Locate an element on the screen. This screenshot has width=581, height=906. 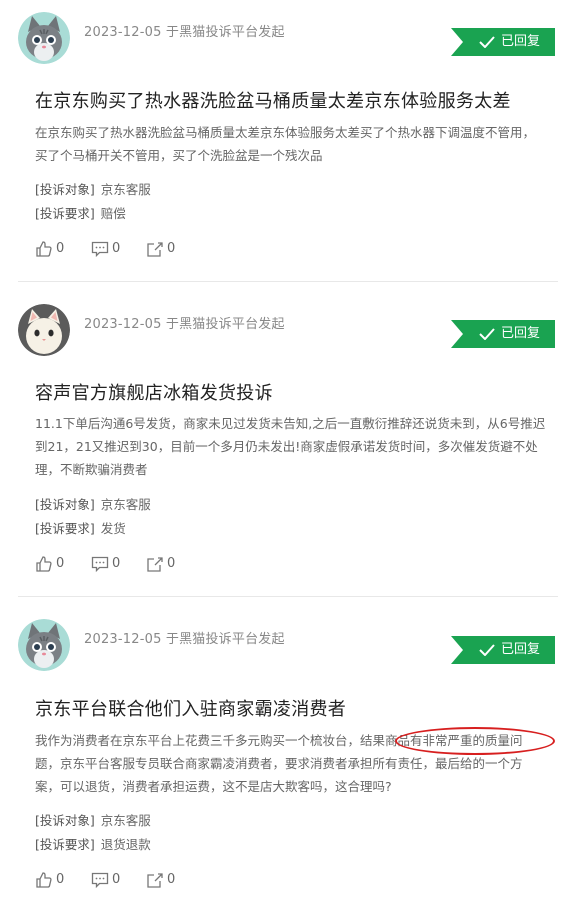
white-cat-icon is located at coordinates (44, 330).